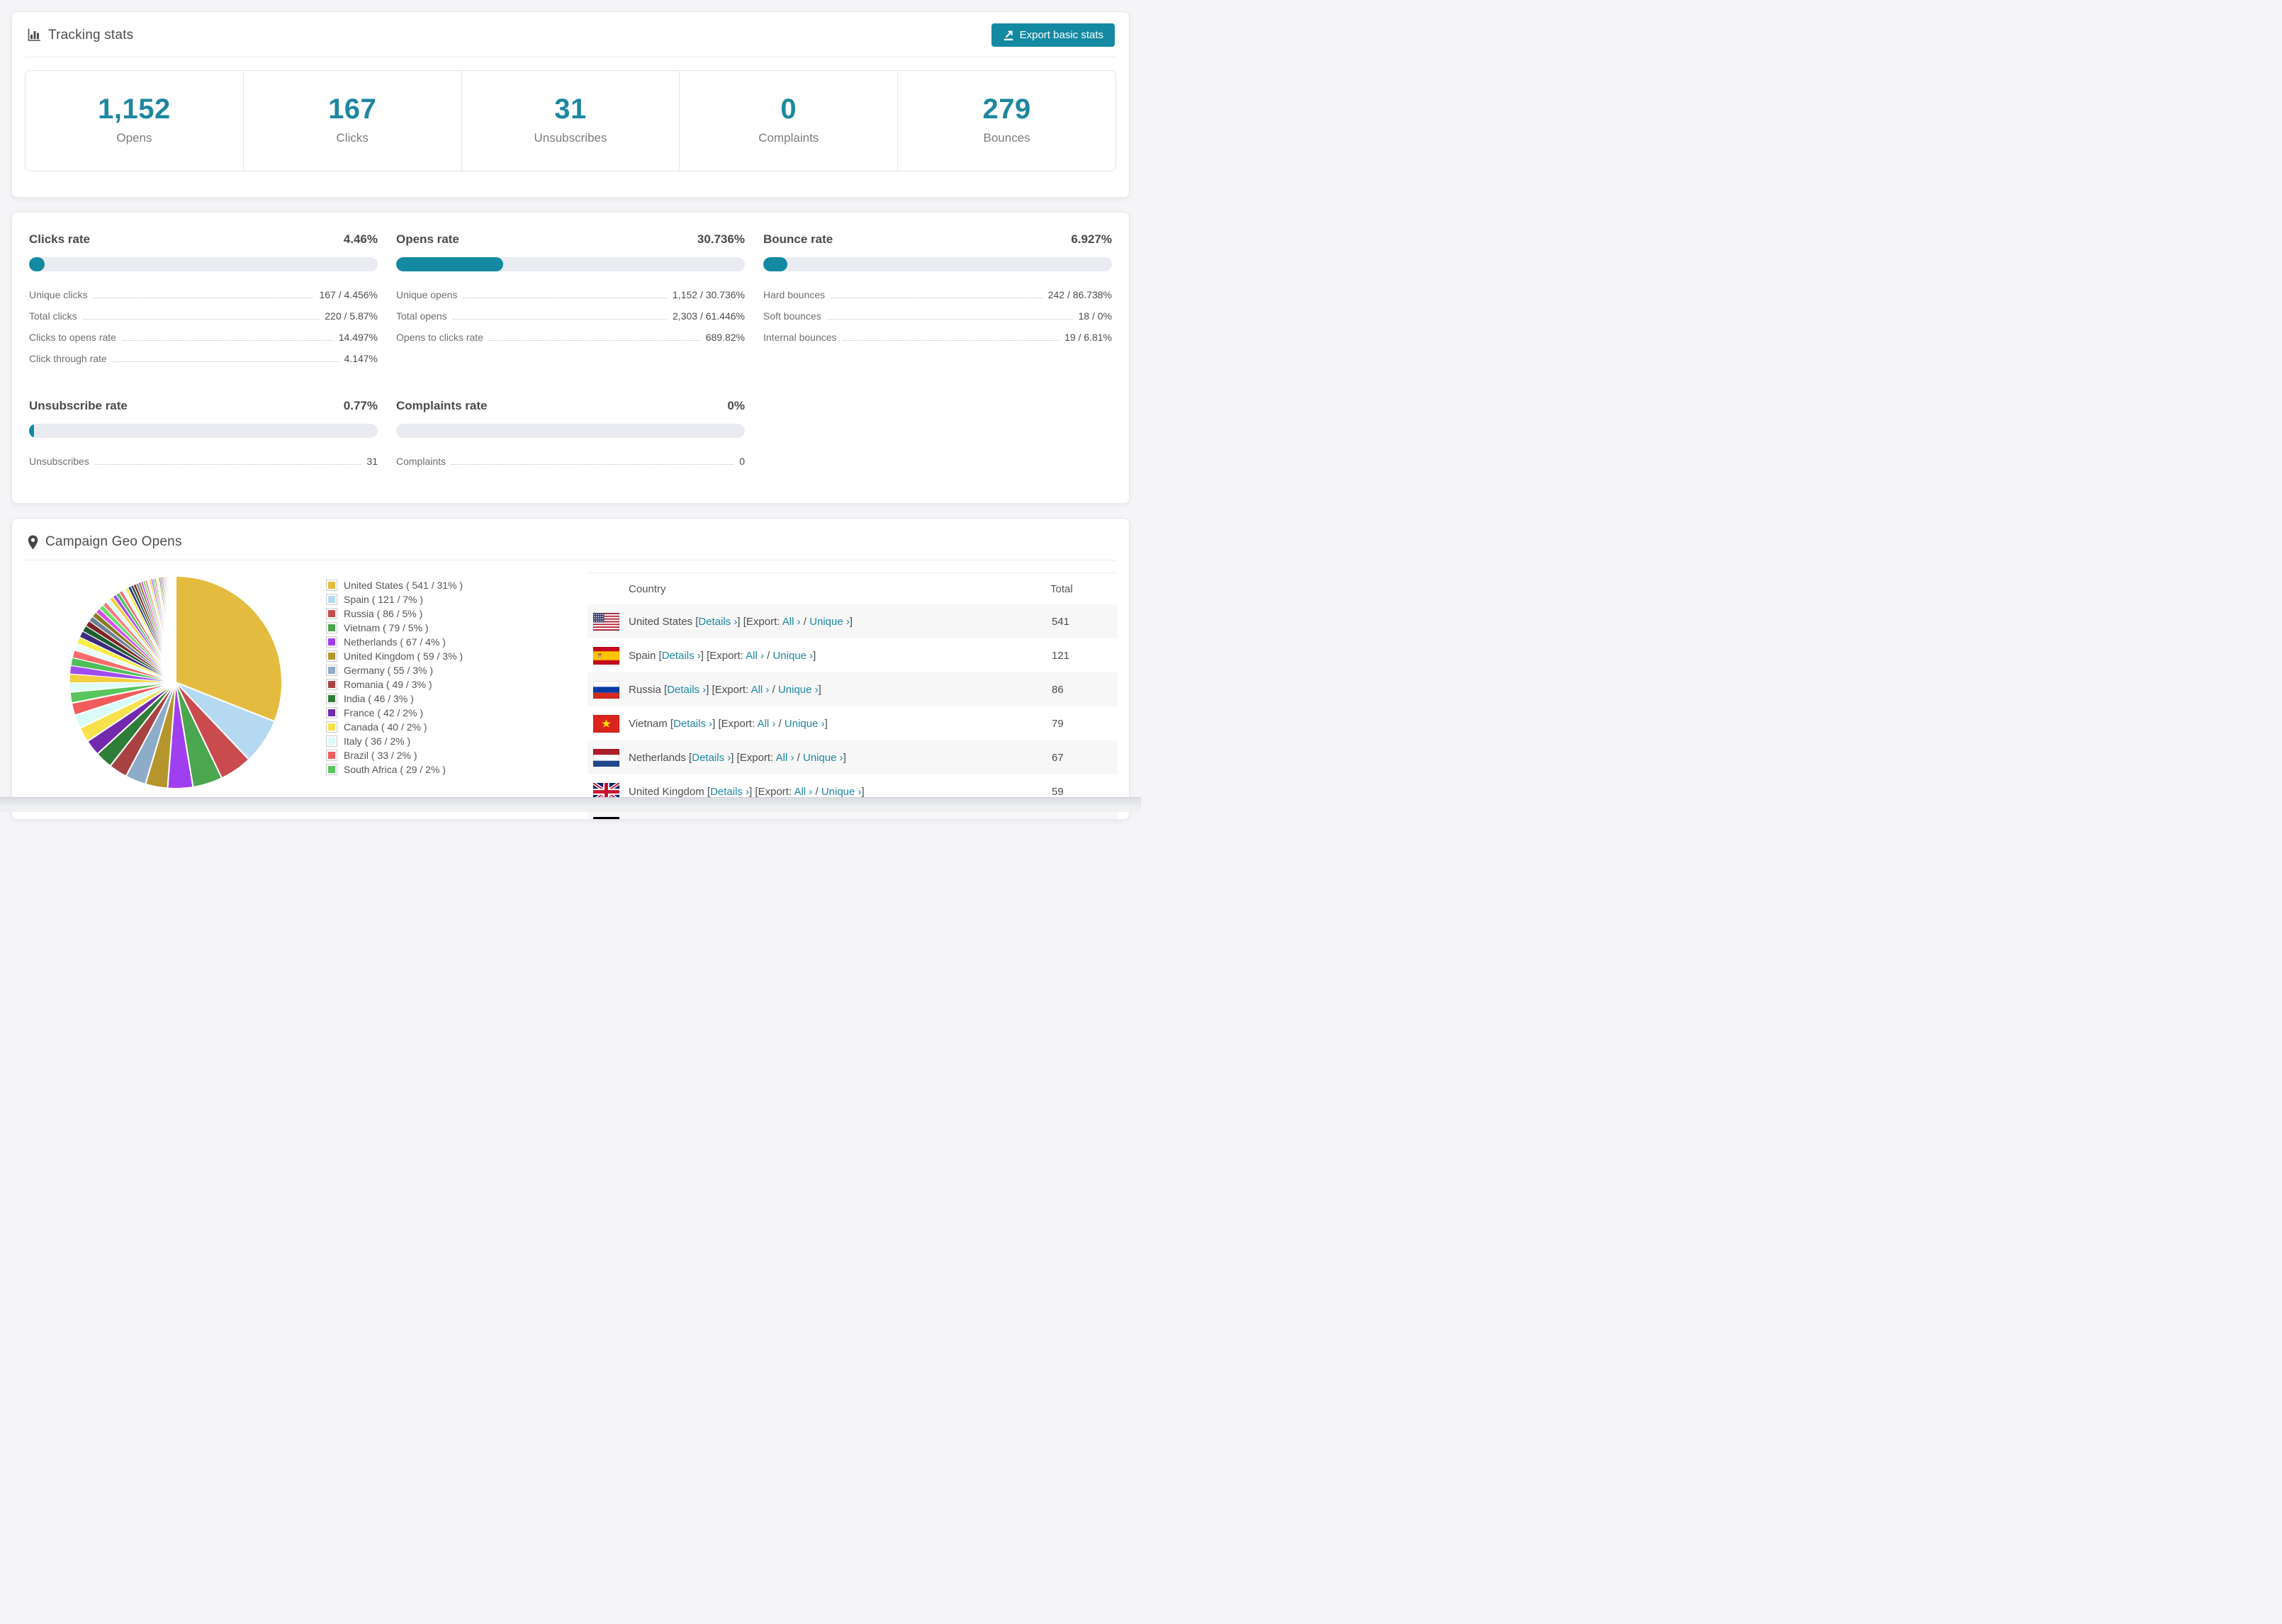  I want to click on rate-detail-value: 4.147%, so click(361, 359).